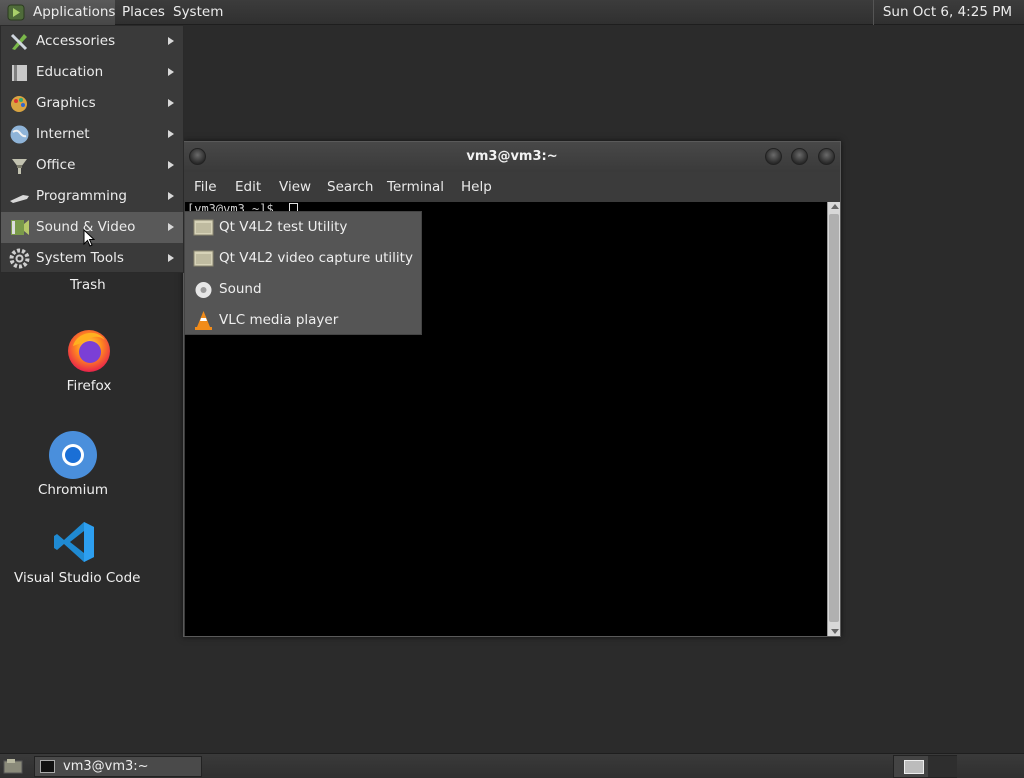  I want to click on submenu-item-label: Sound, so click(240, 289).